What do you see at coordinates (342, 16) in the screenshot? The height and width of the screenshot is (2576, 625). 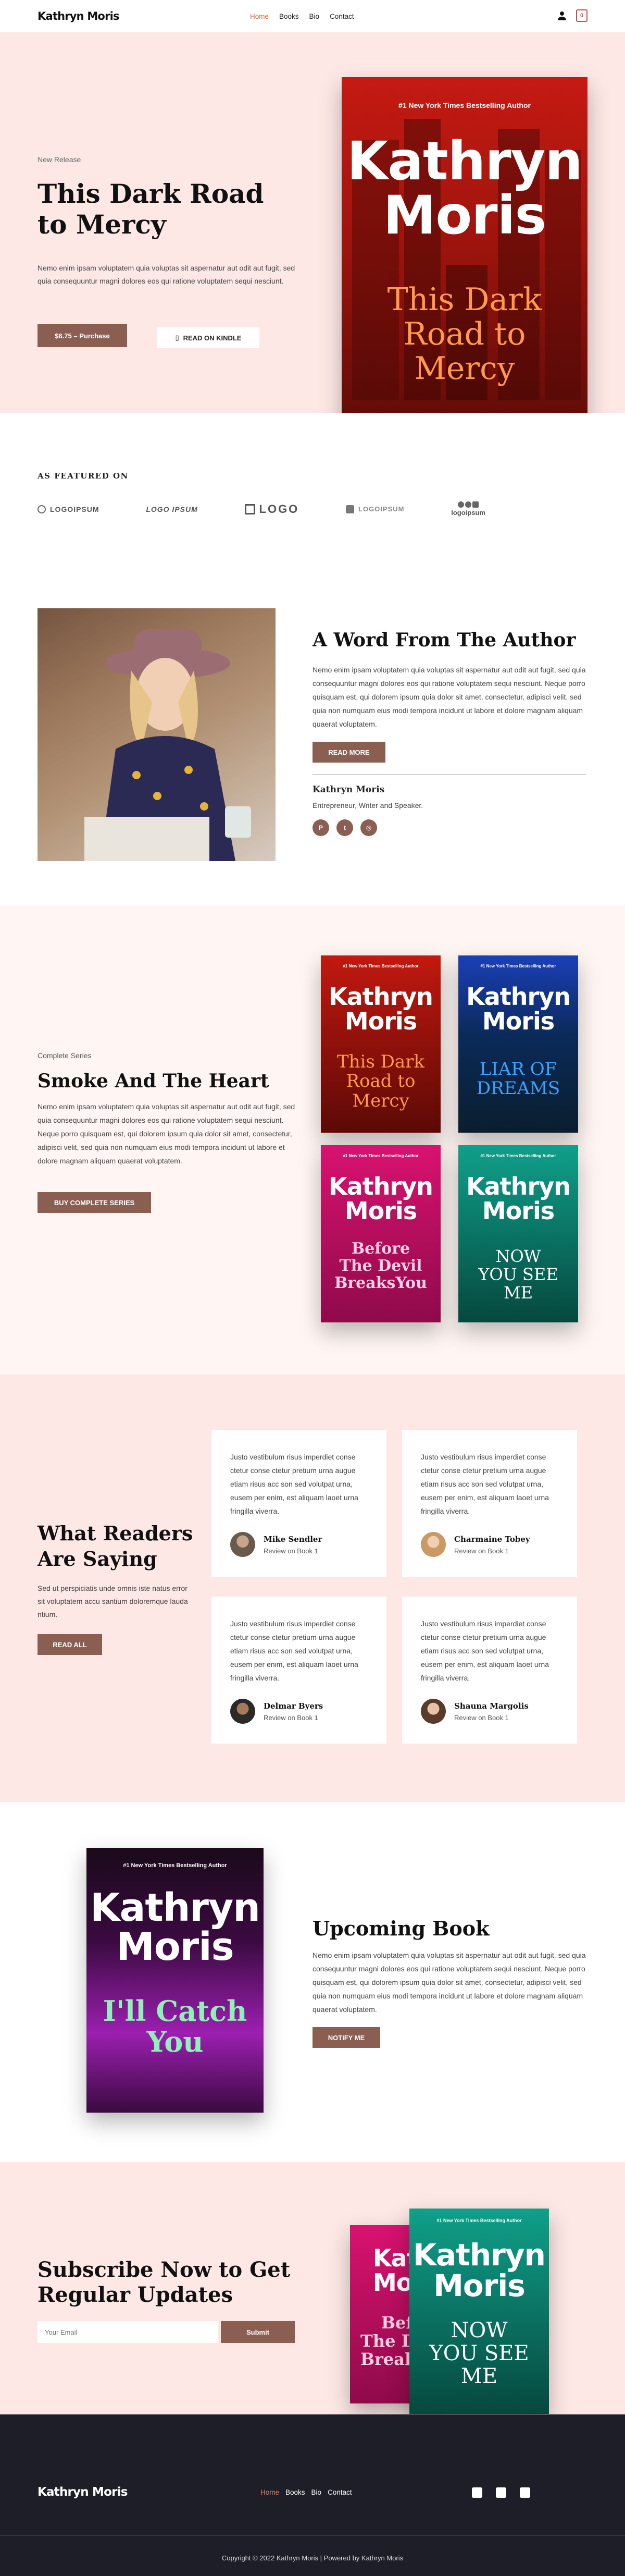 I see `nav-contact: Contact` at bounding box center [342, 16].